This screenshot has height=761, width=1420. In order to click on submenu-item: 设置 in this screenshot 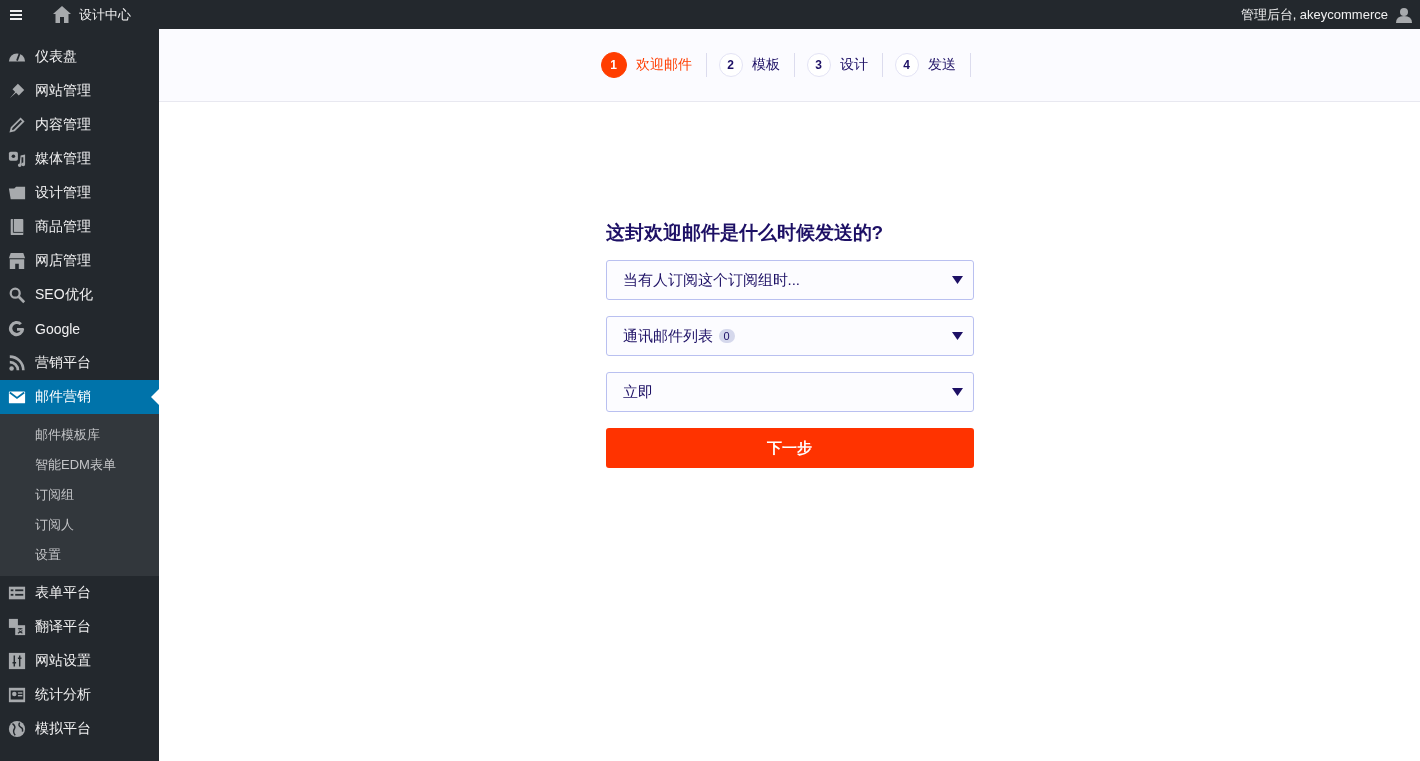, I will do `click(79, 555)`.